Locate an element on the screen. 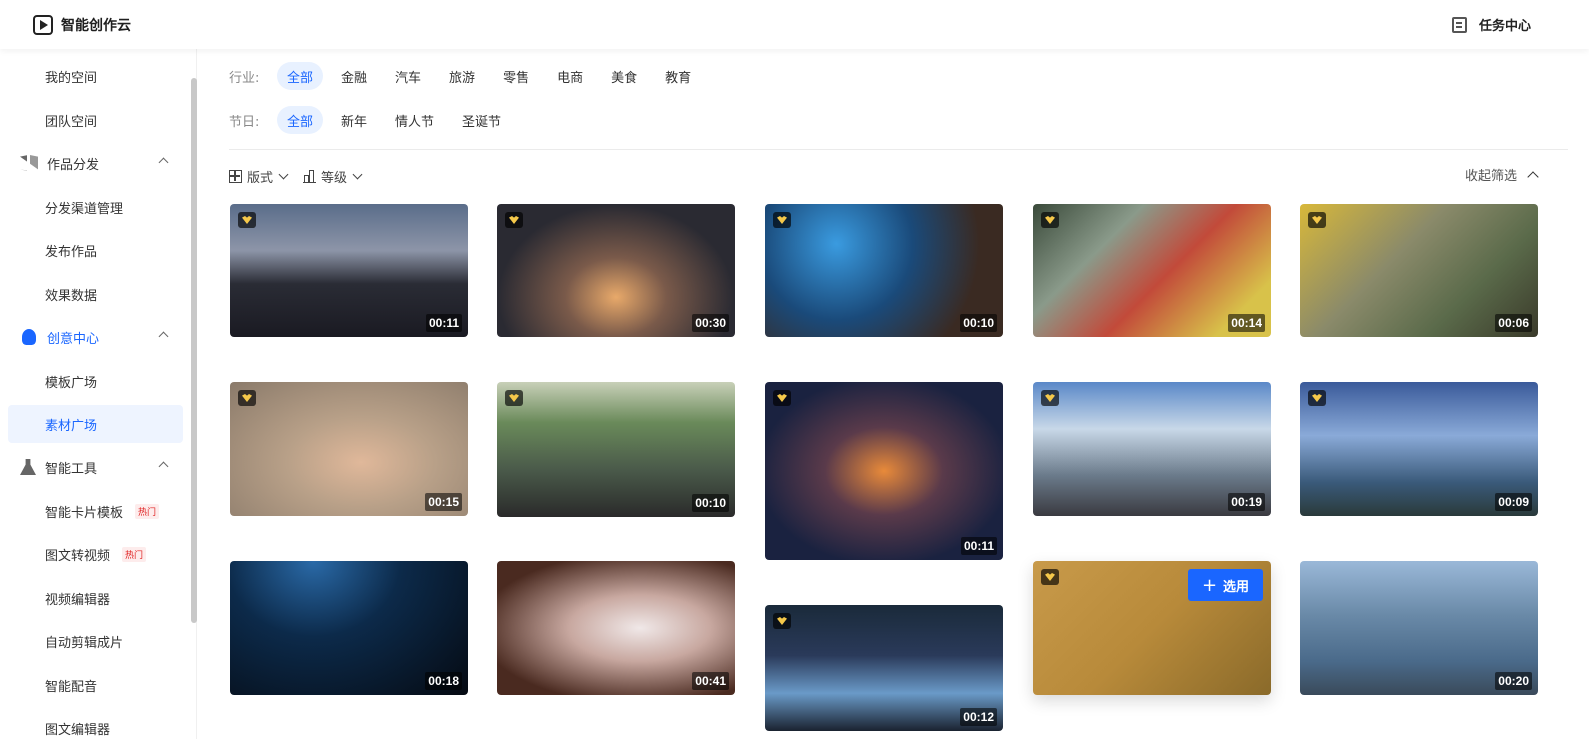 The width and height of the screenshot is (1589, 739). holiday-chip-christmas: 圣诞节 is located at coordinates (481, 120).